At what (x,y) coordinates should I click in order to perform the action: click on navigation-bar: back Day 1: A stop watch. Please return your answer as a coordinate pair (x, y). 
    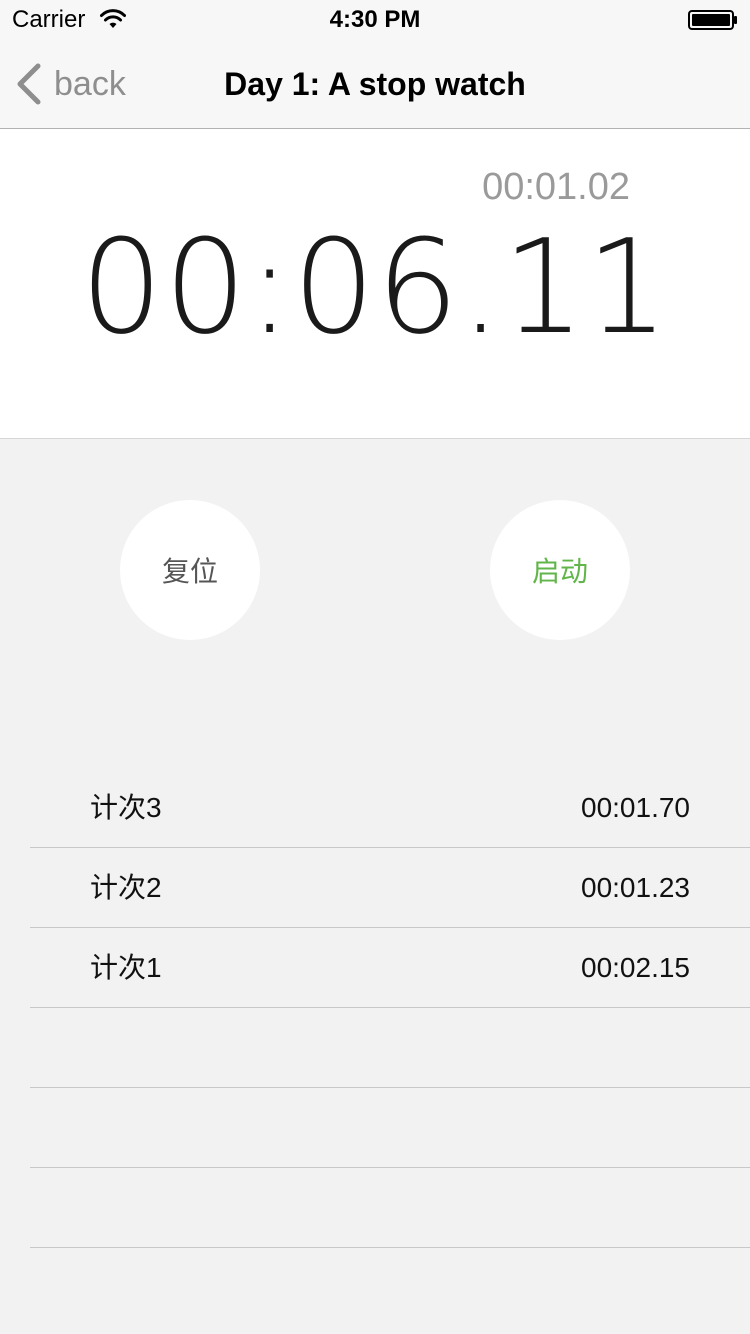
    Looking at the image, I should click on (375, 84).